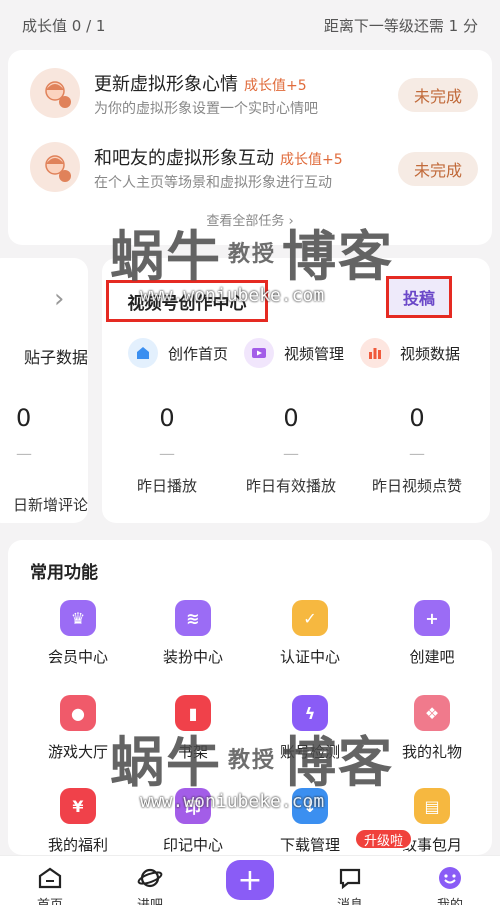 The width and height of the screenshot is (500, 905). I want to click on shortcut-label: 创作首页, so click(198, 353).